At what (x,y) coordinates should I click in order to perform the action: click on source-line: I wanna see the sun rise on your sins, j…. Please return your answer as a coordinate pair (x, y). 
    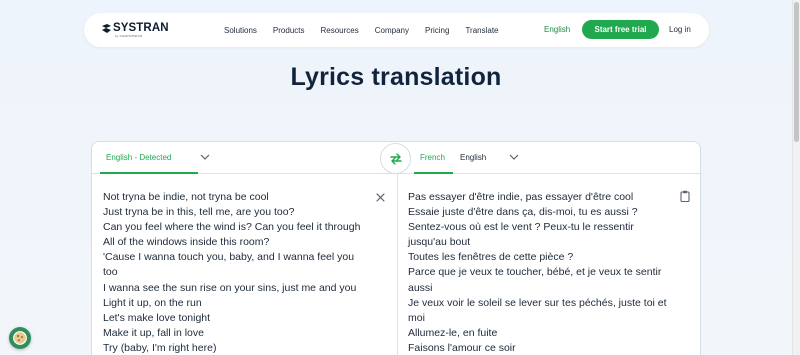
    Looking at the image, I should click on (230, 287).